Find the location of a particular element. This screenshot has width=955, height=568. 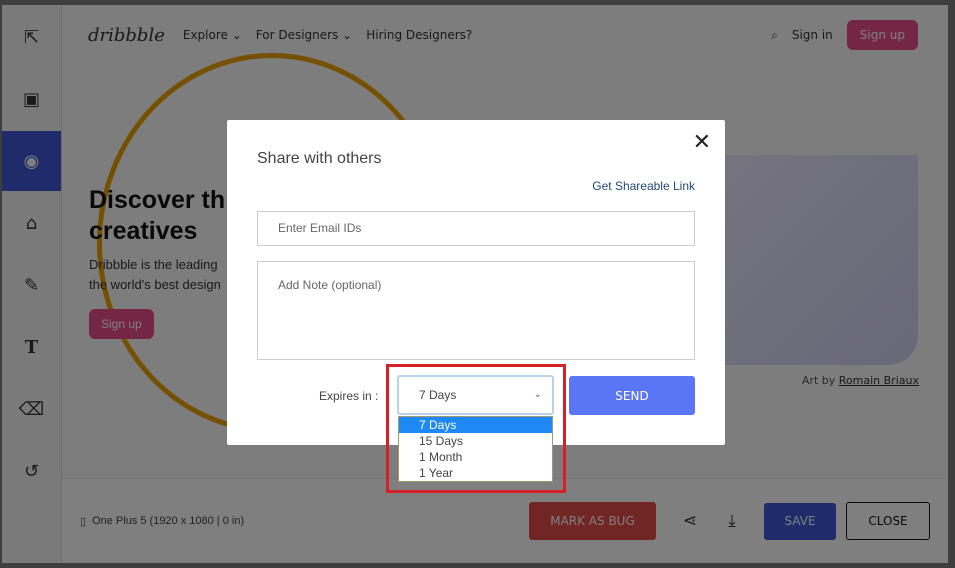

send-button: SEND is located at coordinates (632, 395).